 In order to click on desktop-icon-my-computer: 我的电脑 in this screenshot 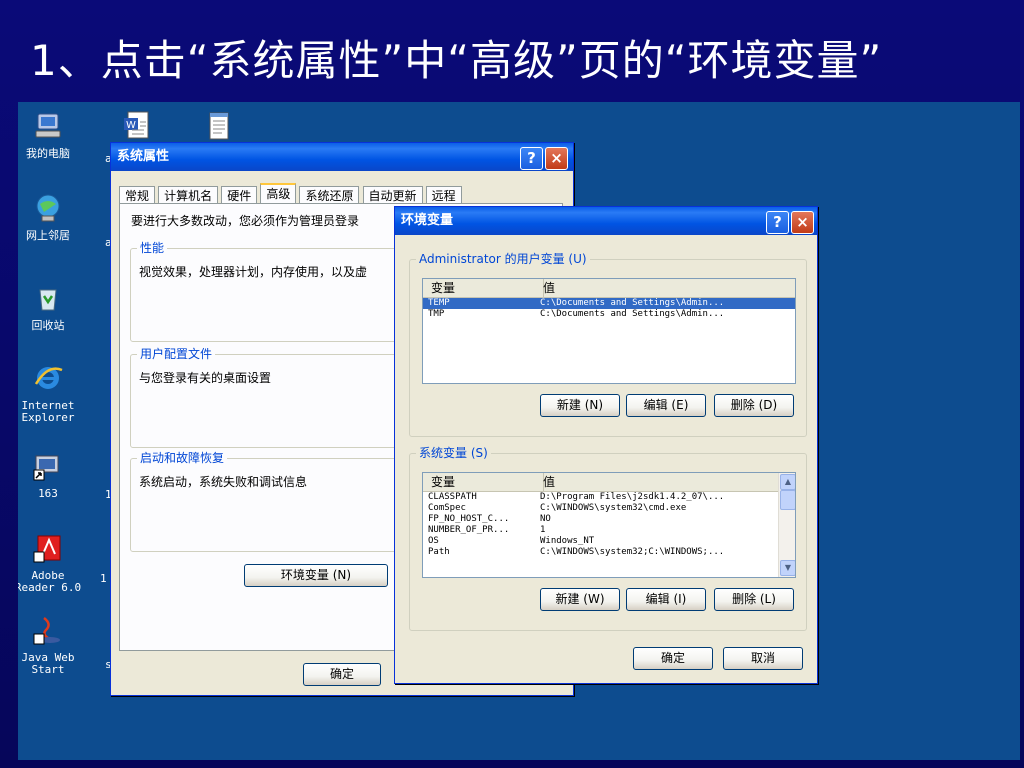, I will do `click(53, 135)`.